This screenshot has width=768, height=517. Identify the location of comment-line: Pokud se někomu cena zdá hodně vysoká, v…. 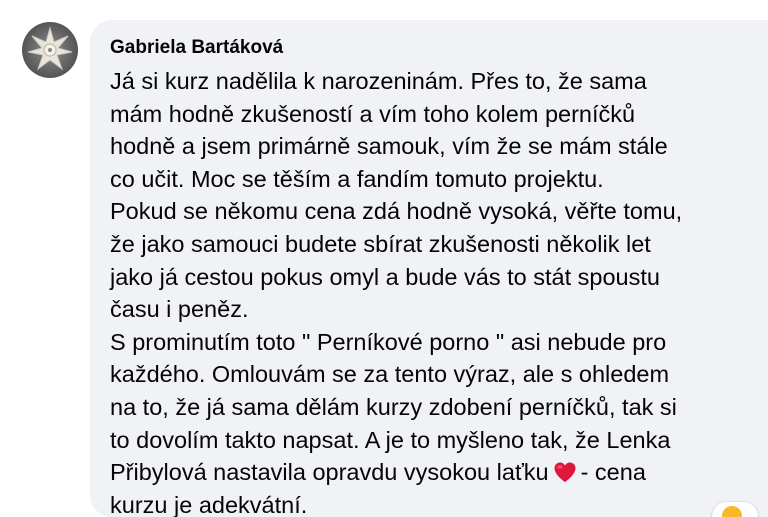
(396, 211).